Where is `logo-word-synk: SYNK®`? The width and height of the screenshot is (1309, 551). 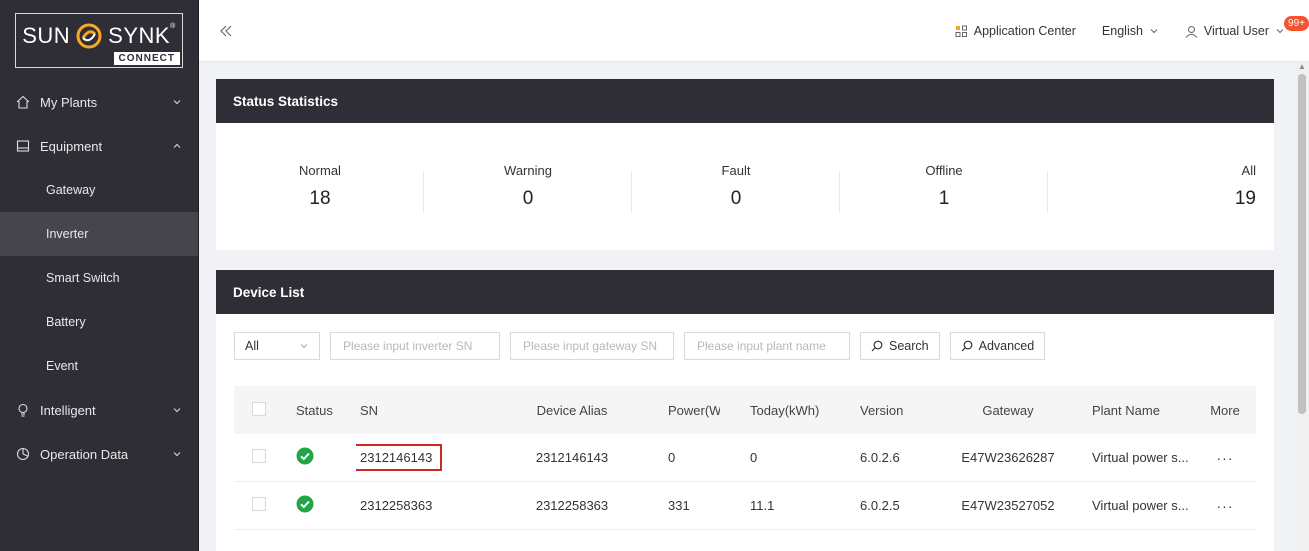 logo-word-synk: SYNK® is located at coordinates (142, 36).